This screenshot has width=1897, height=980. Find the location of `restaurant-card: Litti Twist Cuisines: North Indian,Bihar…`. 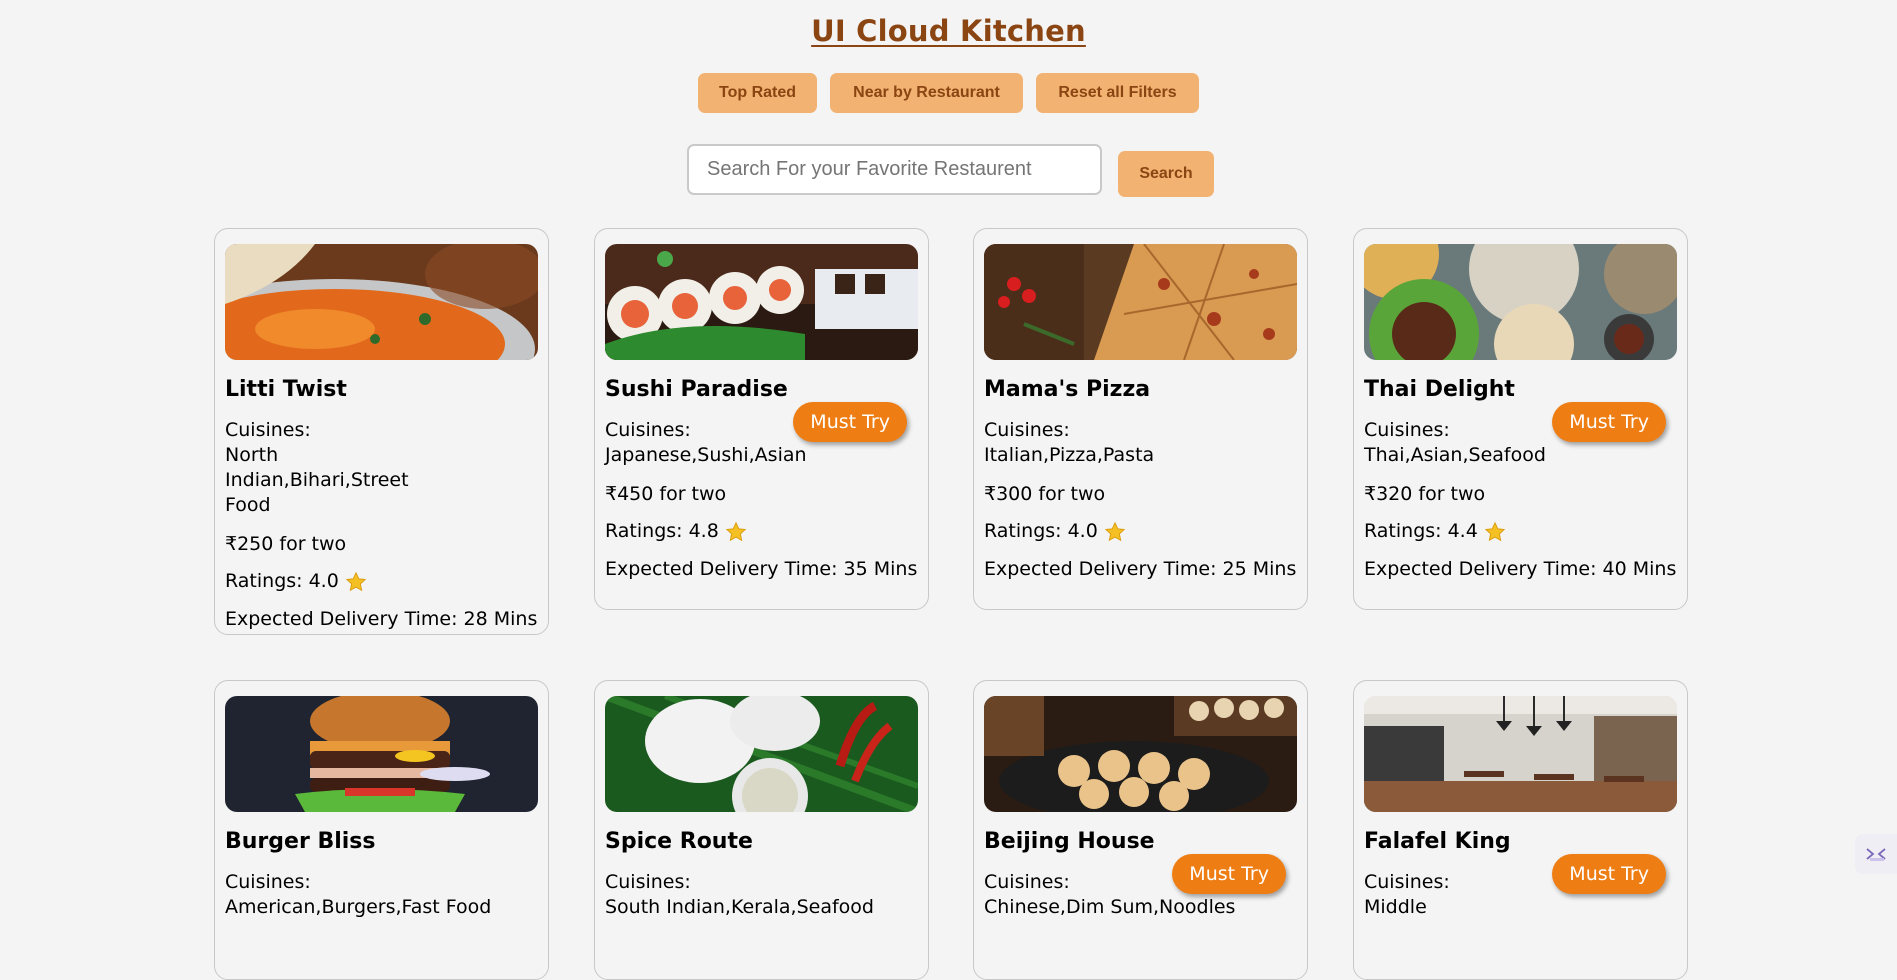

restaurant-card: Litti Twist Cuisines: North Indian,Bihar… is located at coordinates (381, 431).